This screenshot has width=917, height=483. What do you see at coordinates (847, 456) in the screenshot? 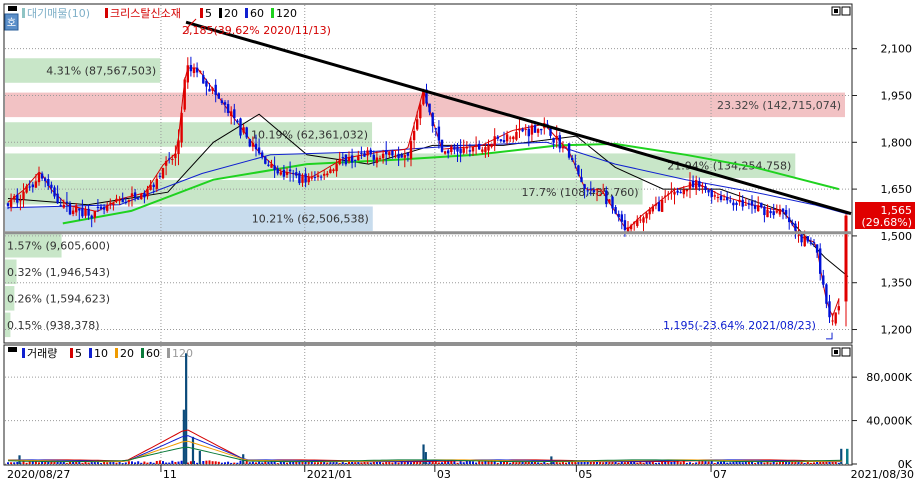
I see `volume-bar-last` at bounding box center [847, 456].